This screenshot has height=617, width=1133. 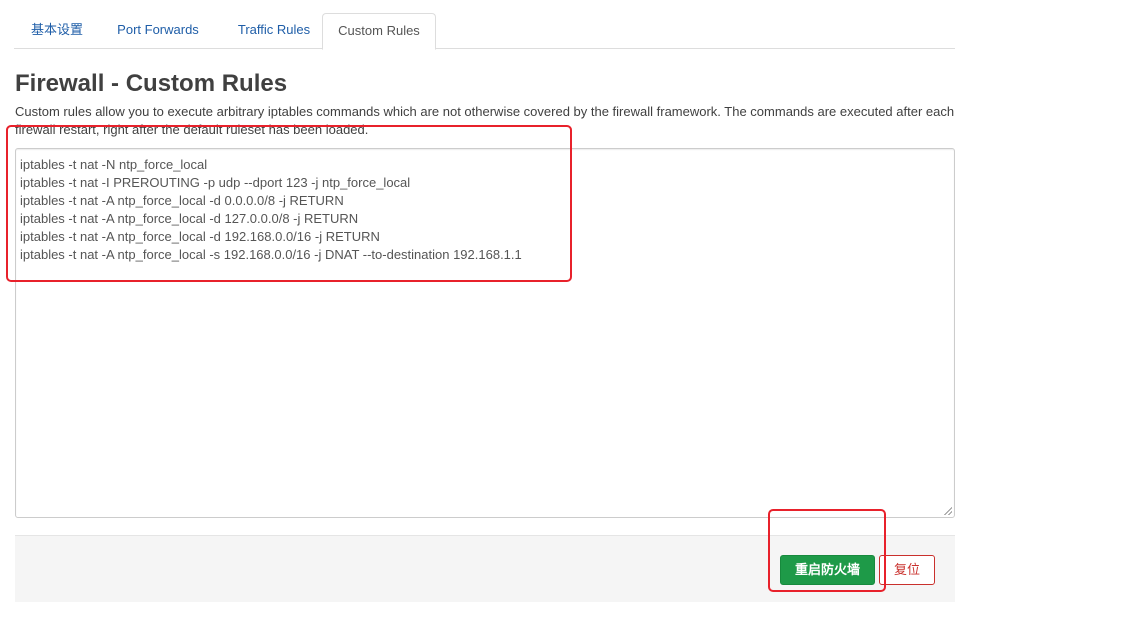 What do you see at coordinates (907, 570) in the screenshot?
I see `reset-button: 复位` at bounding box center [907, 570].